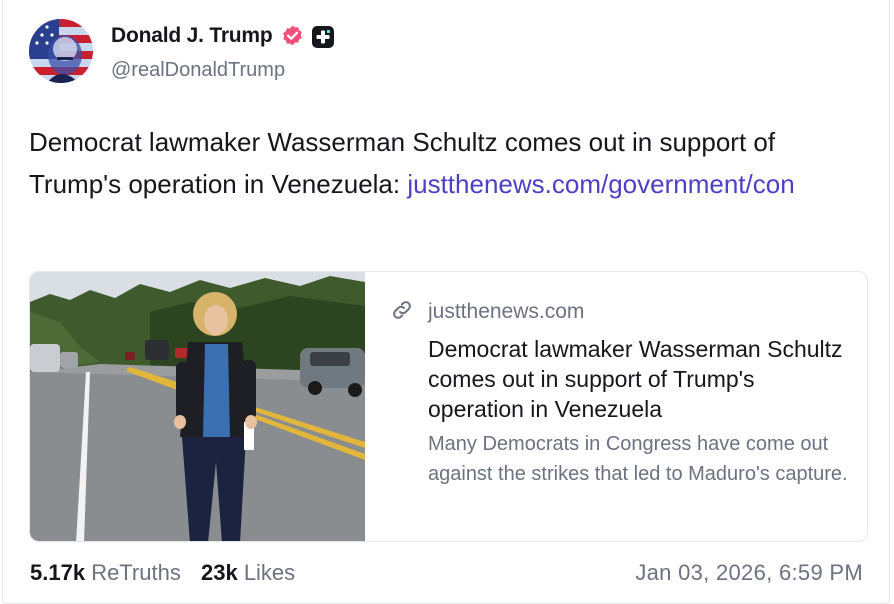 This screenshot has width=894, height=604. I want to click on likes-count: 23k, so click(219, 572).